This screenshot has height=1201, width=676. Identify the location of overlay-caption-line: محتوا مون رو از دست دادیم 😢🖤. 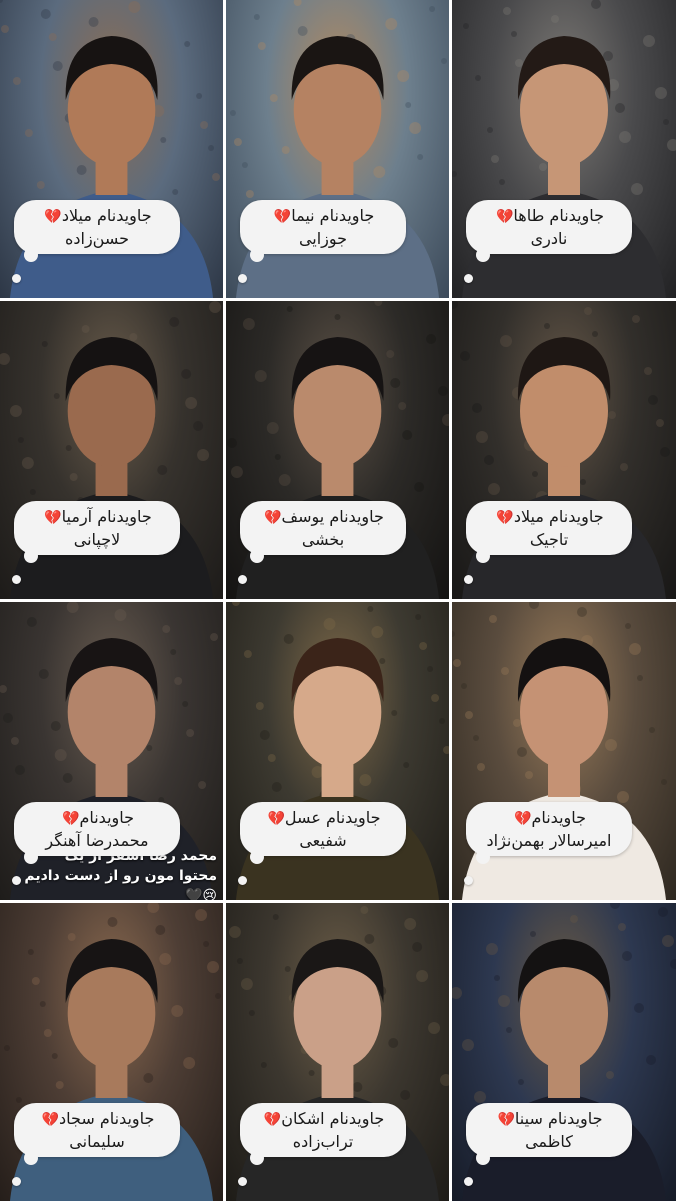
(120, 884).